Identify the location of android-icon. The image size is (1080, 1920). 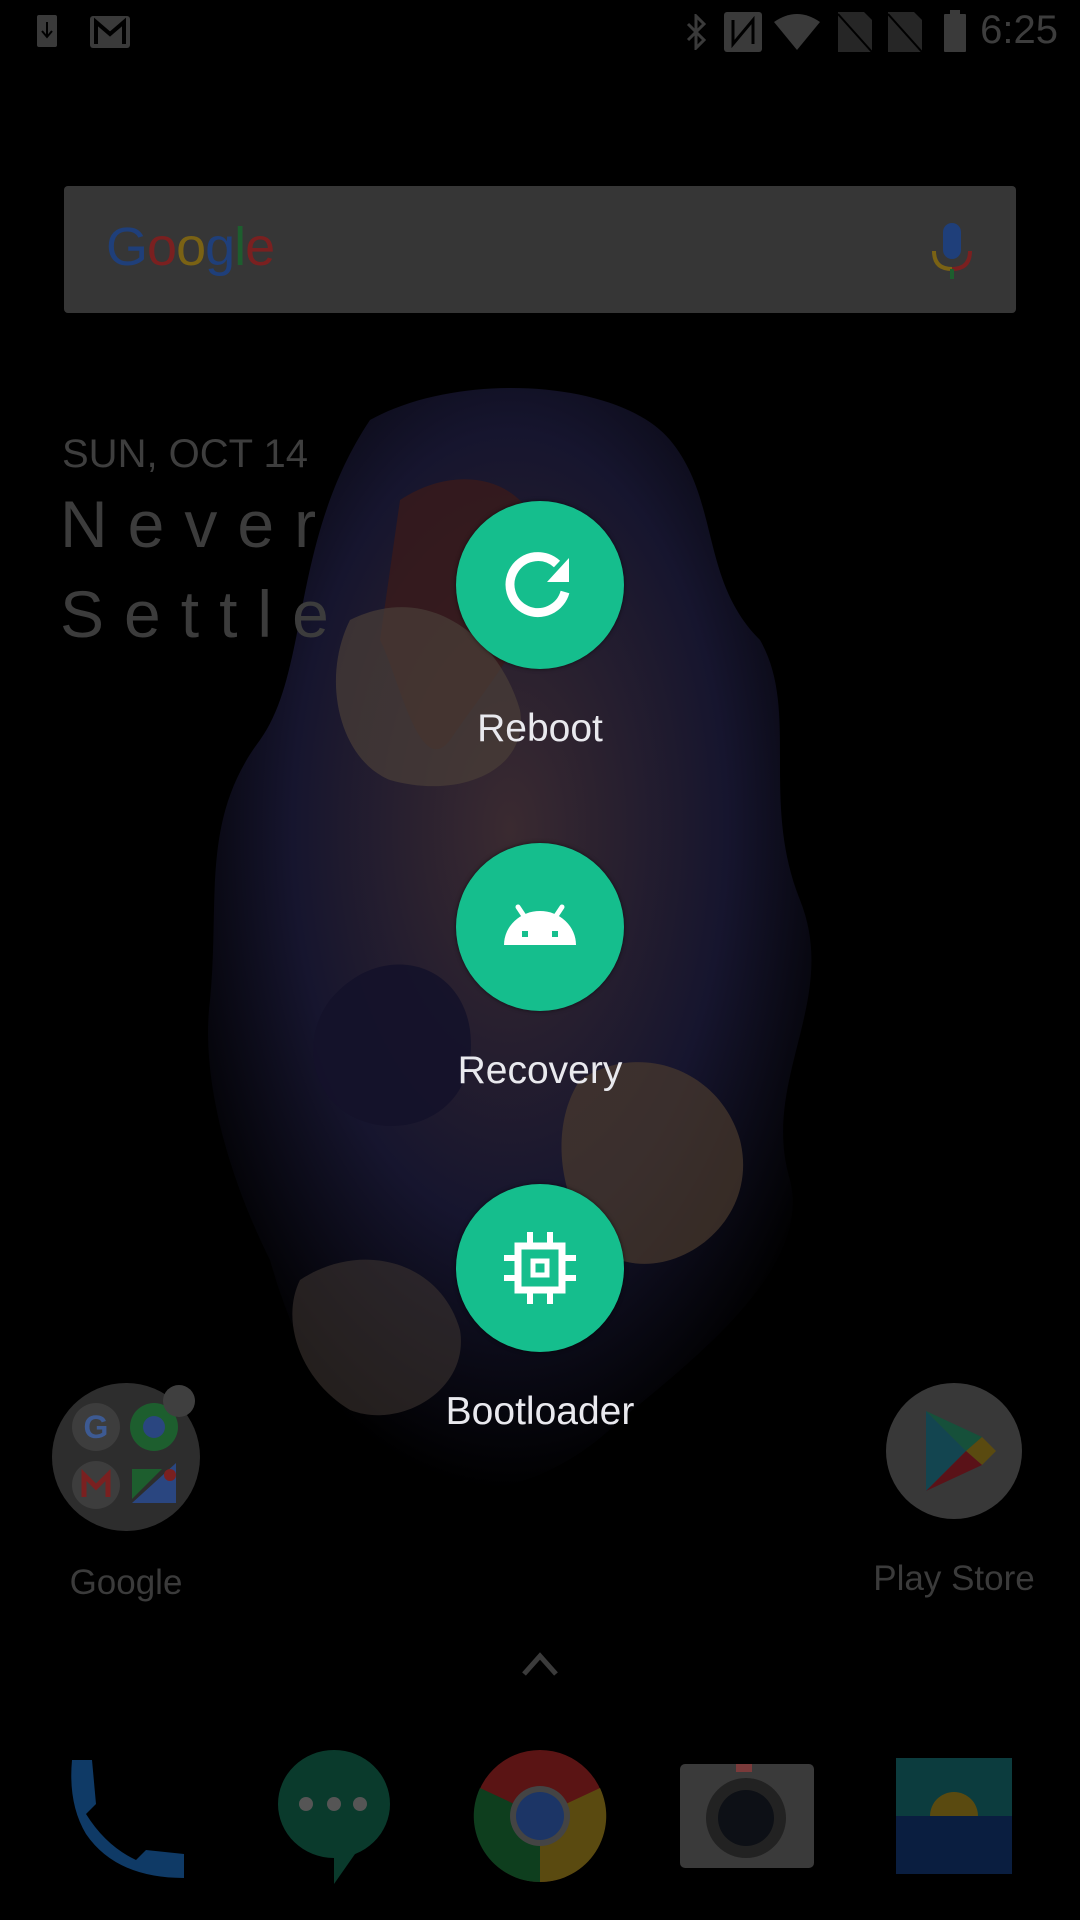
(540, 924).